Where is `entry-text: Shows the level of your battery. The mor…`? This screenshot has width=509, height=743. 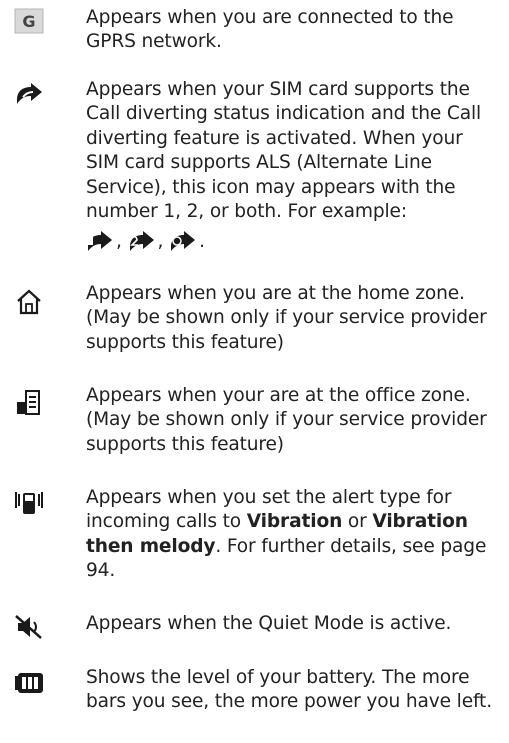
entry-text: Shows the level of your battery. The mor… is located at coordinates (289, 690).